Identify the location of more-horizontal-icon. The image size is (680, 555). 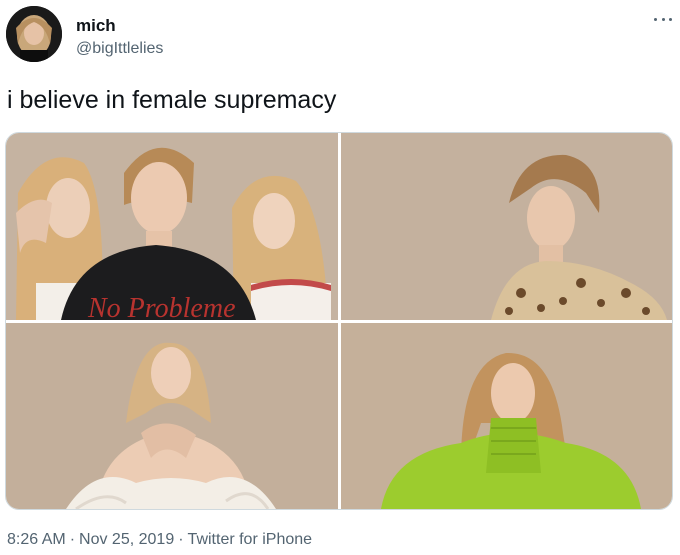
(663, 19).